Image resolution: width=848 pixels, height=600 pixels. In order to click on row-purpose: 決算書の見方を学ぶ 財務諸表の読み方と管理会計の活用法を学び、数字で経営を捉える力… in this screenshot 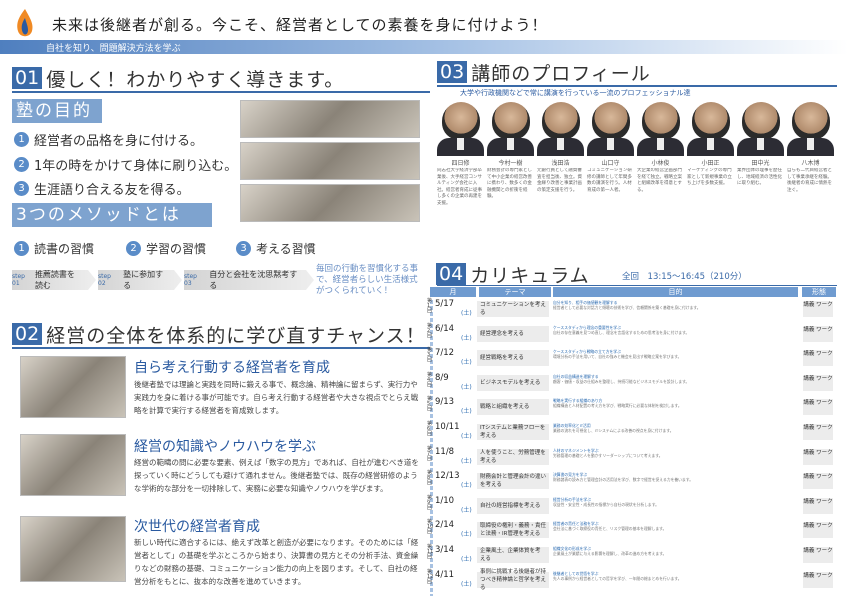, I will do `click(675, 481)`.